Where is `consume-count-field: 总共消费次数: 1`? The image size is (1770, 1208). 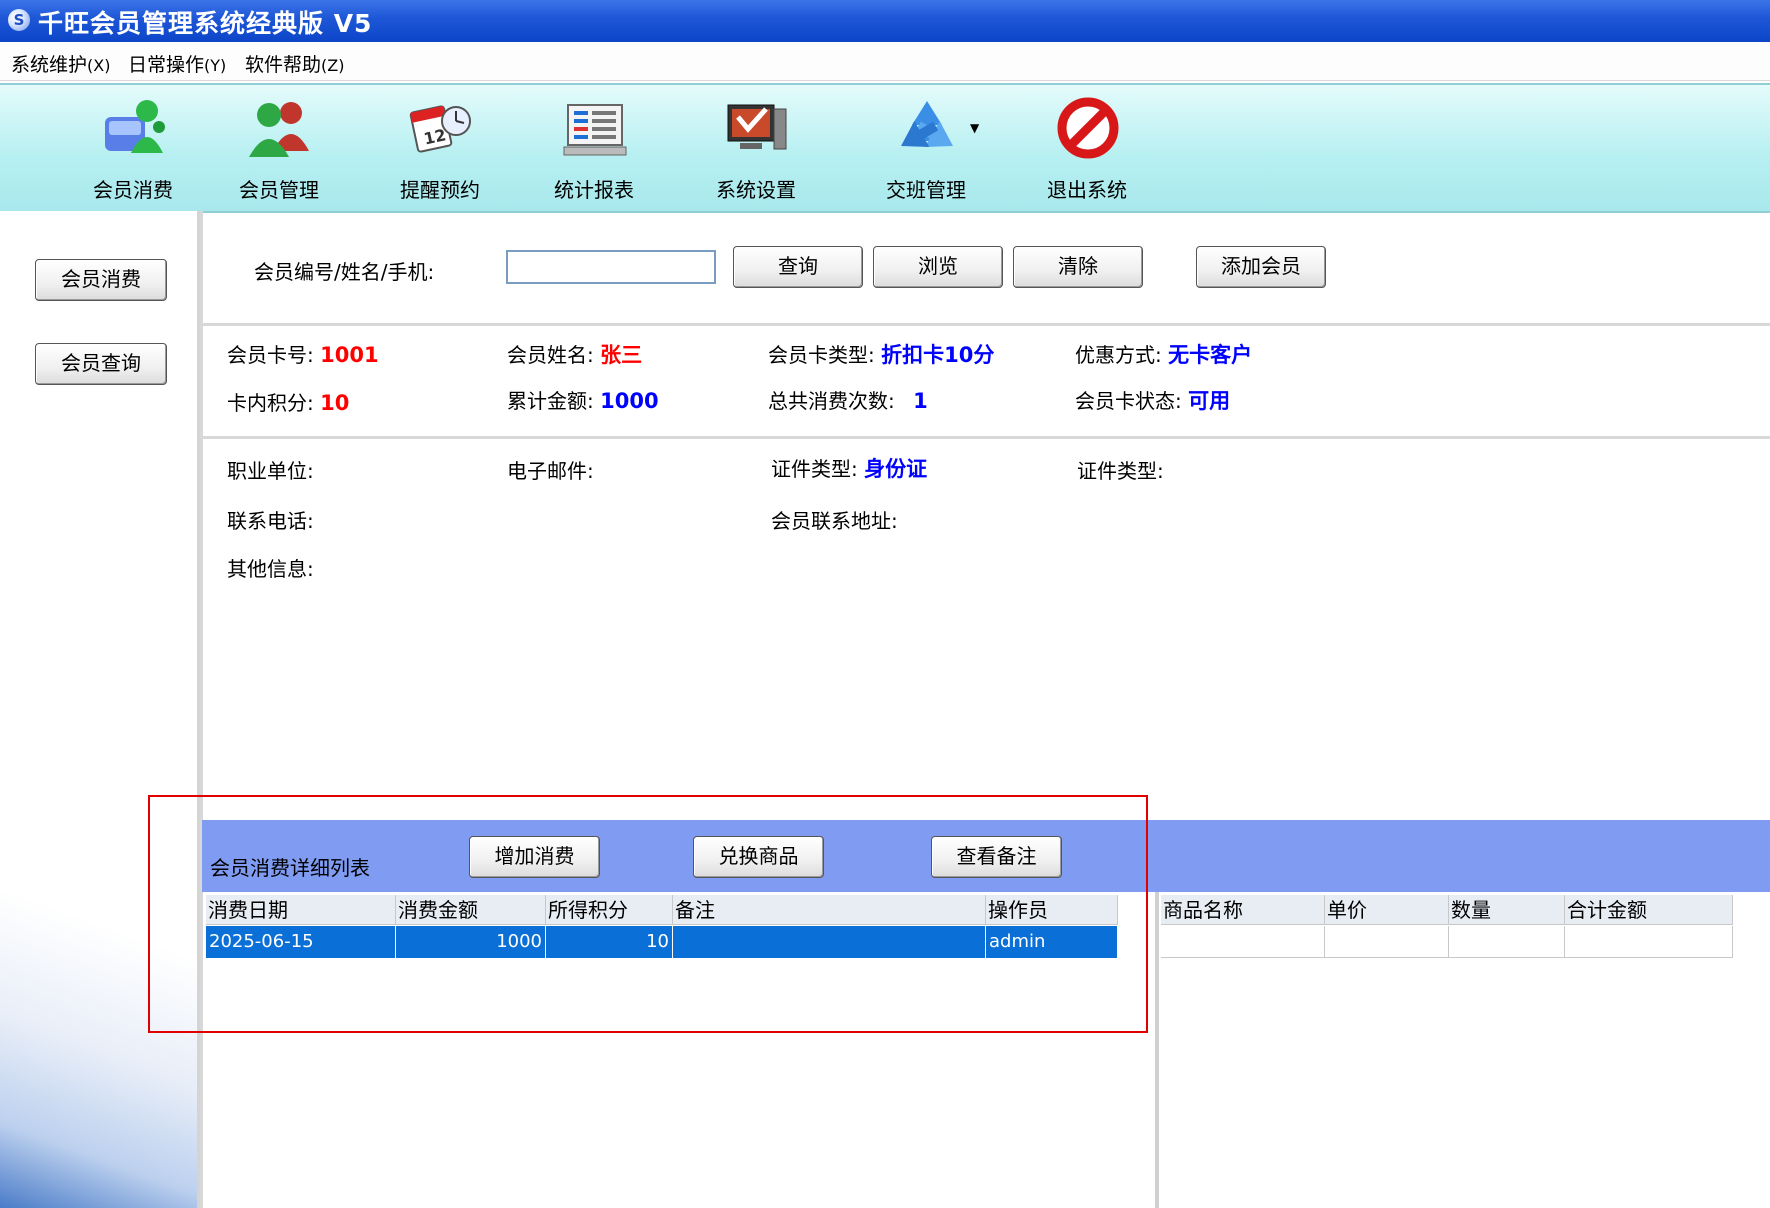
consume-count-field: 总共消费次数: 1 is located at coordinates (848, 399).